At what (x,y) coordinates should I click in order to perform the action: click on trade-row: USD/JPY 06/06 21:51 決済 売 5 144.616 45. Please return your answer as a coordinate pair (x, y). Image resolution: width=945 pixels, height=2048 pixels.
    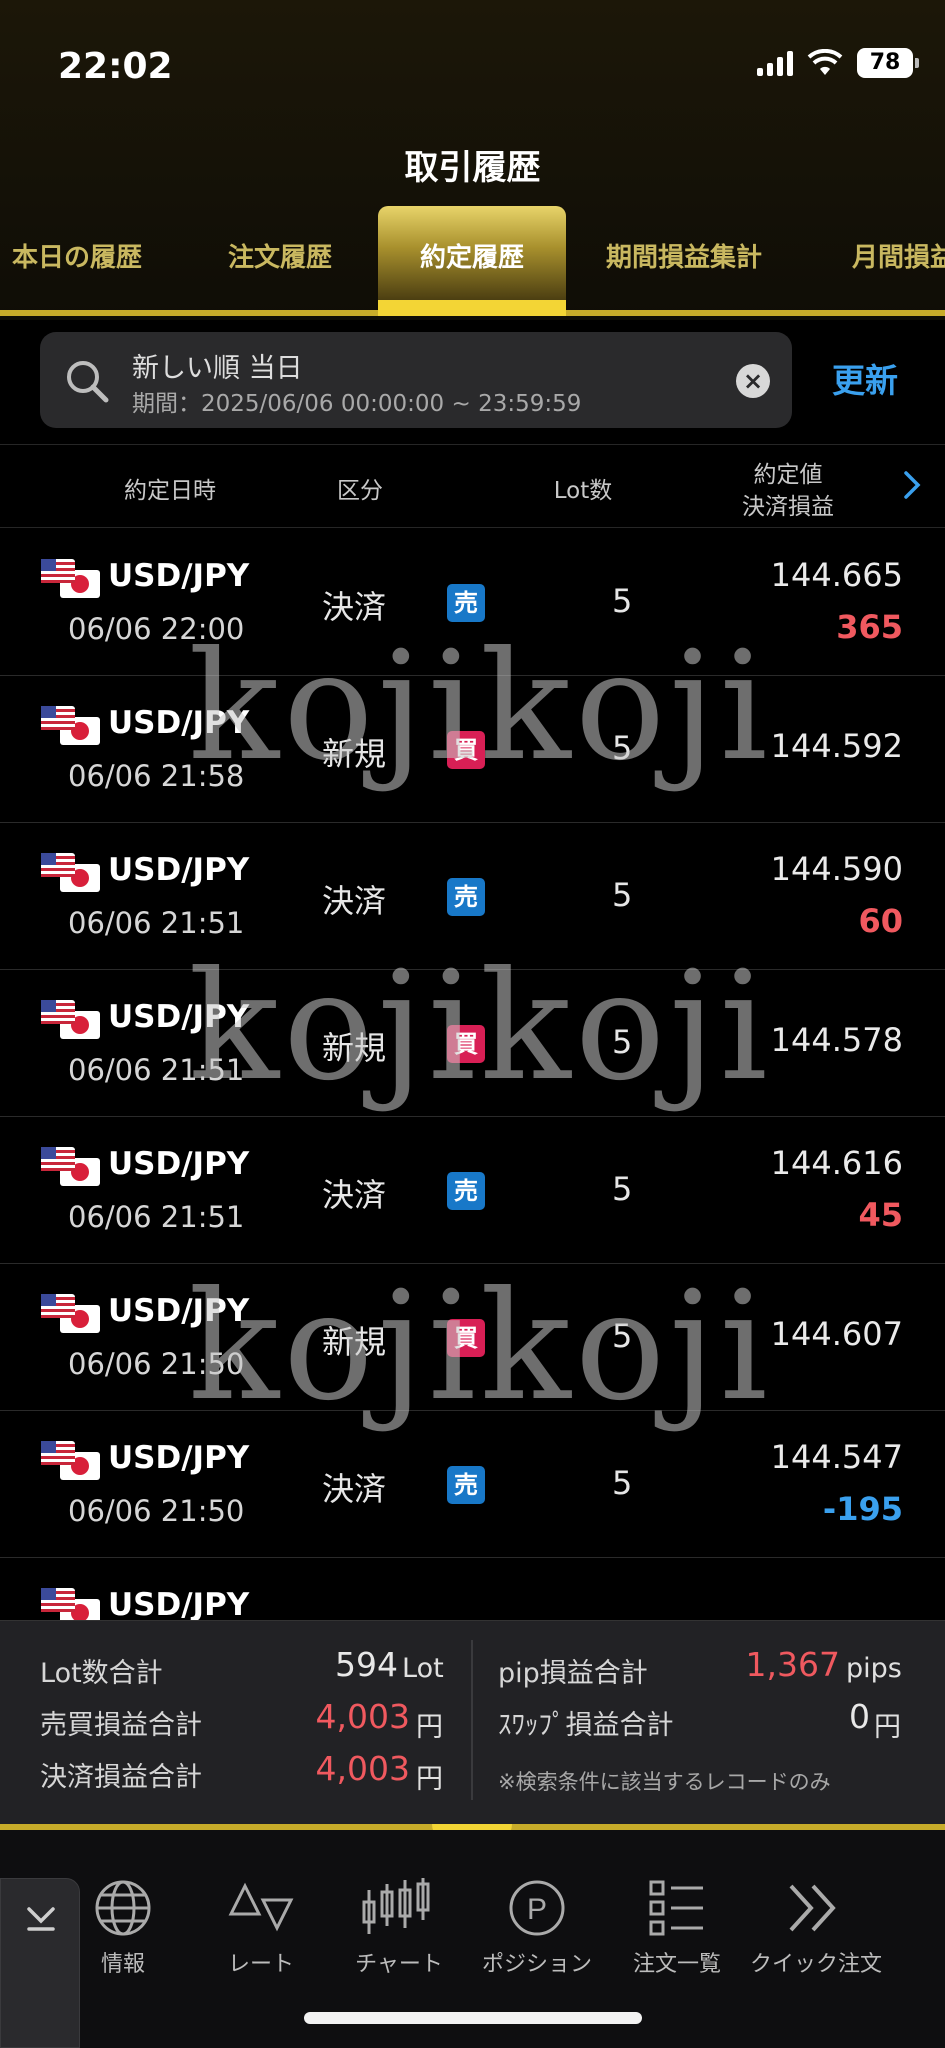
    Looking at the image, I should click on (472, 1190).